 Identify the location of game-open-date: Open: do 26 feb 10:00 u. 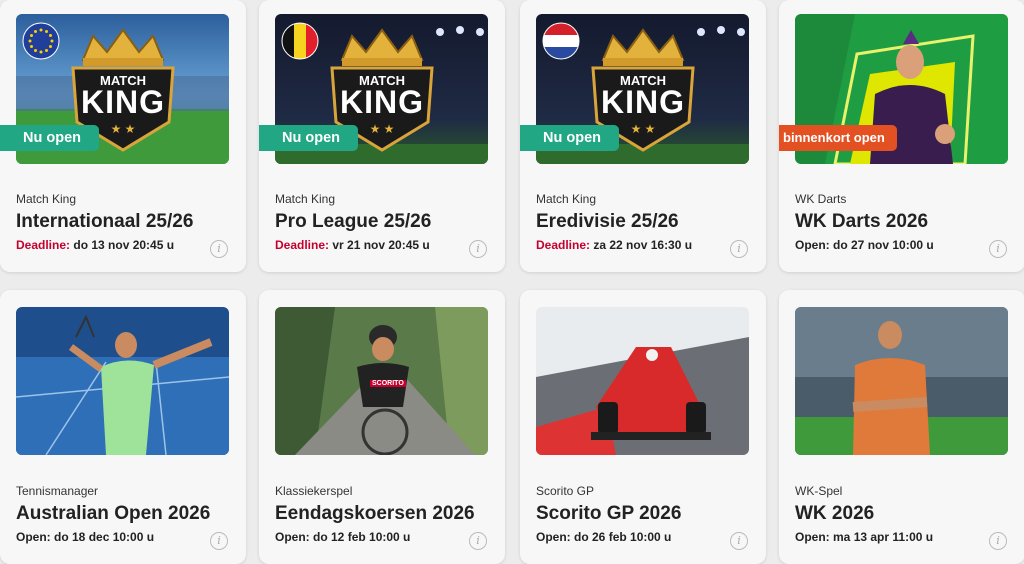
(604, 537).